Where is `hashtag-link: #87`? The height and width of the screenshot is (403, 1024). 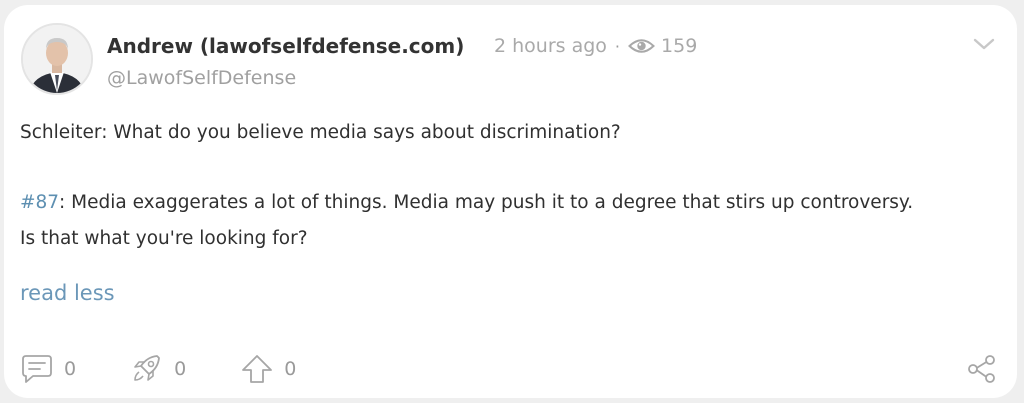 hashtag-link: #87 is located at coordinates (39, 202).